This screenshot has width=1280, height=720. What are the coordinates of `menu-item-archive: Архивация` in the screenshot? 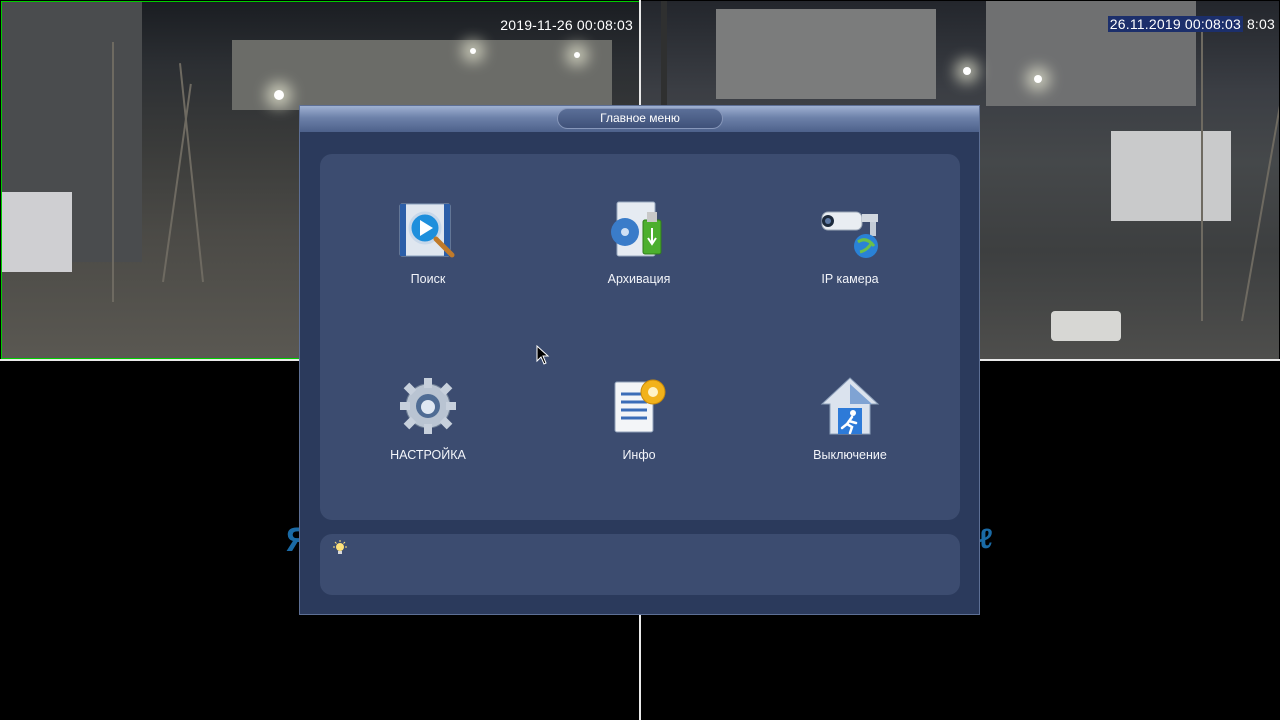 It's located at (639, 255).